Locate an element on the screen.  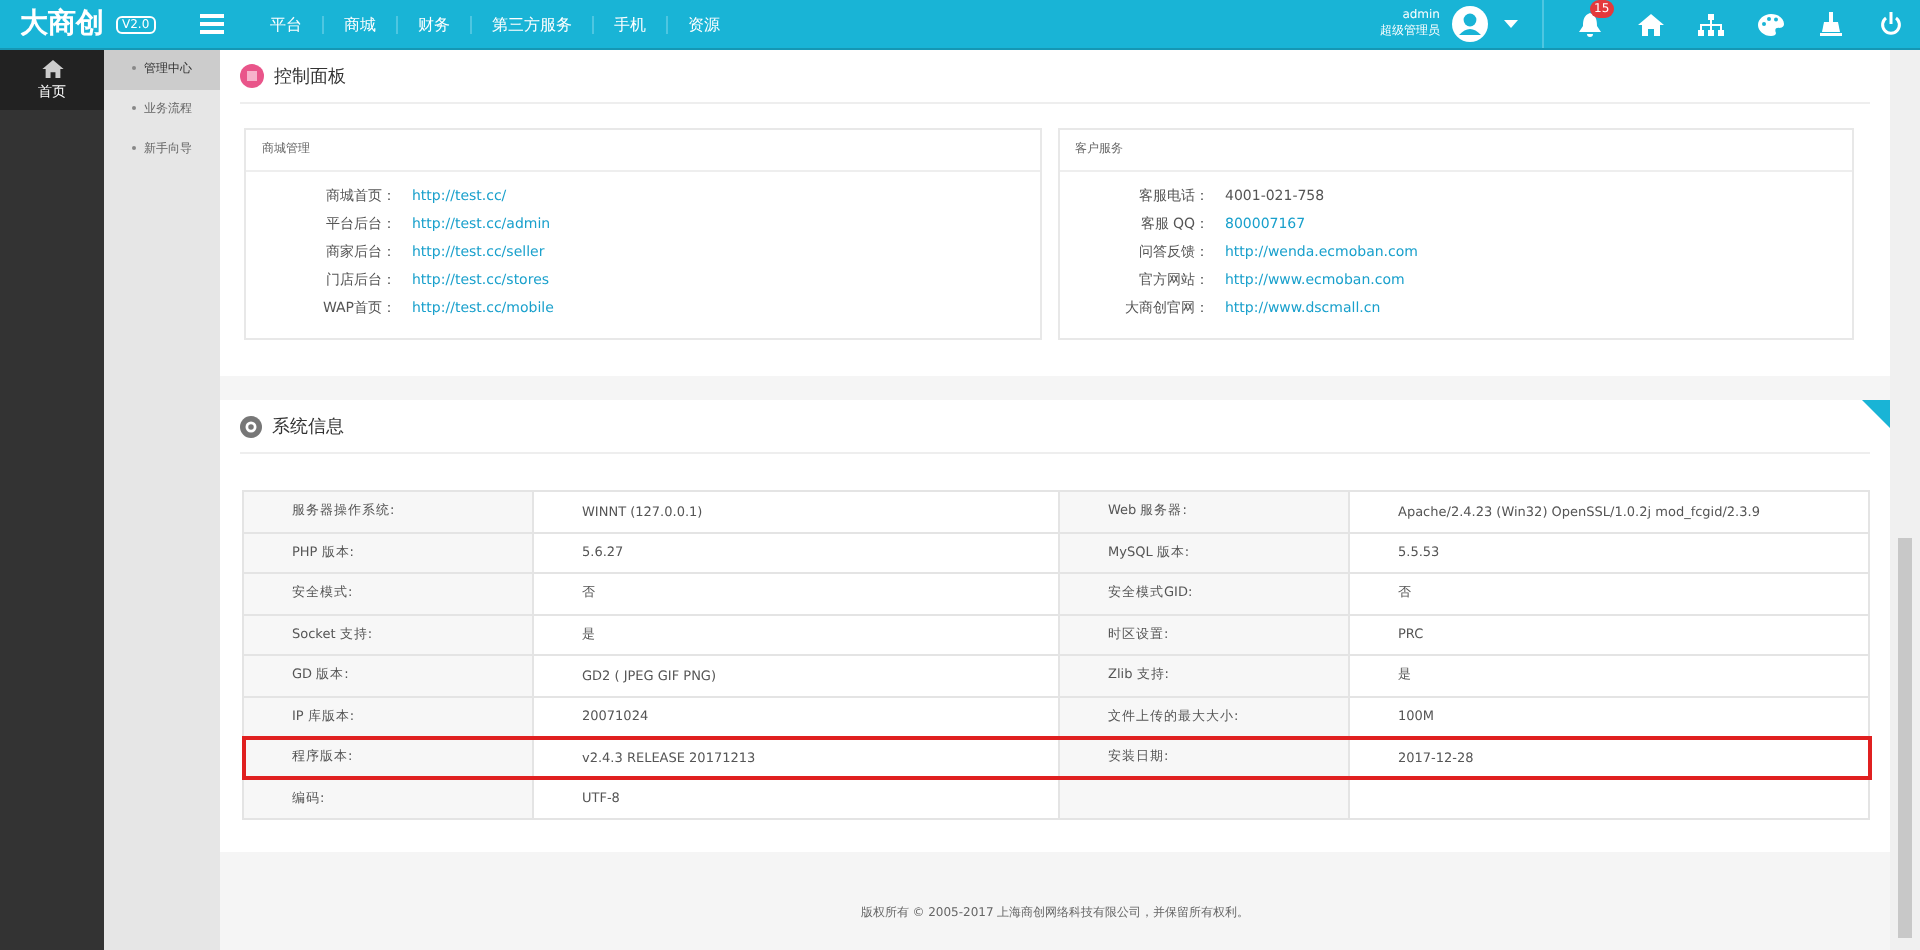
nav-link: 资源 is located at coordinates (704, 24).